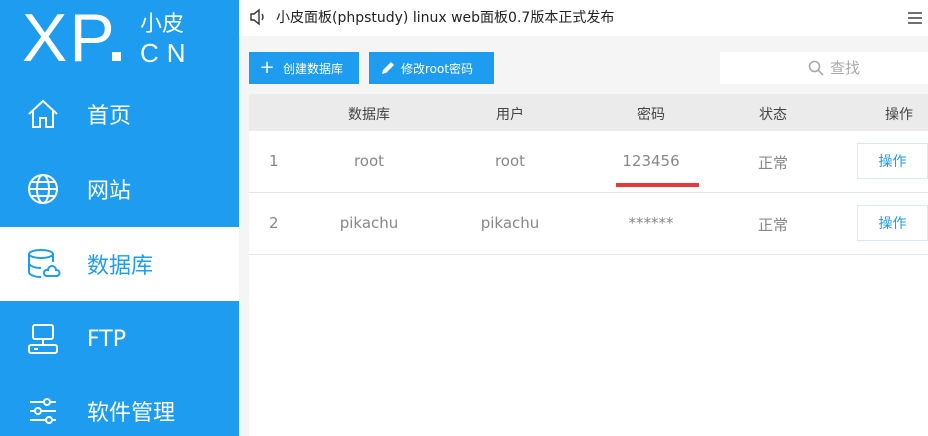 The height and width of the screenshot is (436, 928). I want to click on sidebar-item-ftp: FTP, so click(119, 339).